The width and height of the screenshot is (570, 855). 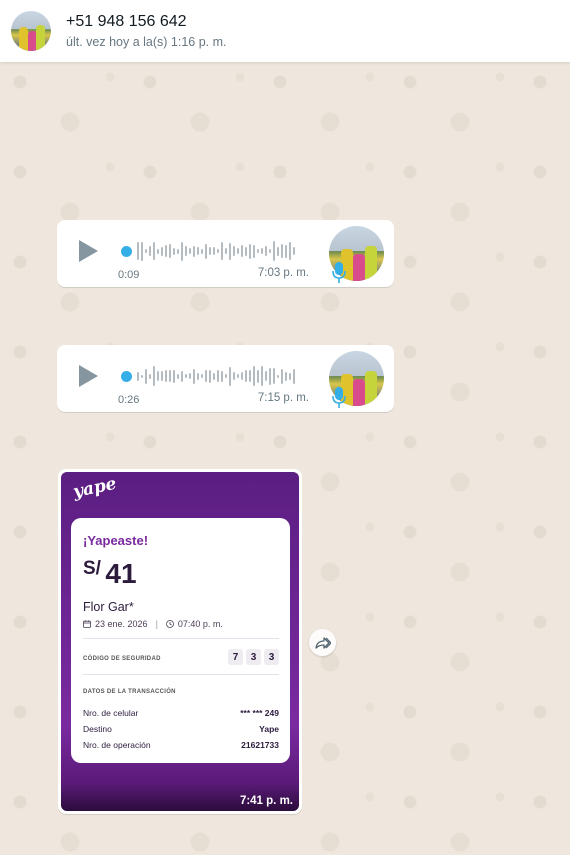 I want to click on voice-message: 0:26 7:15 p. m., so click(x=225, y=378).